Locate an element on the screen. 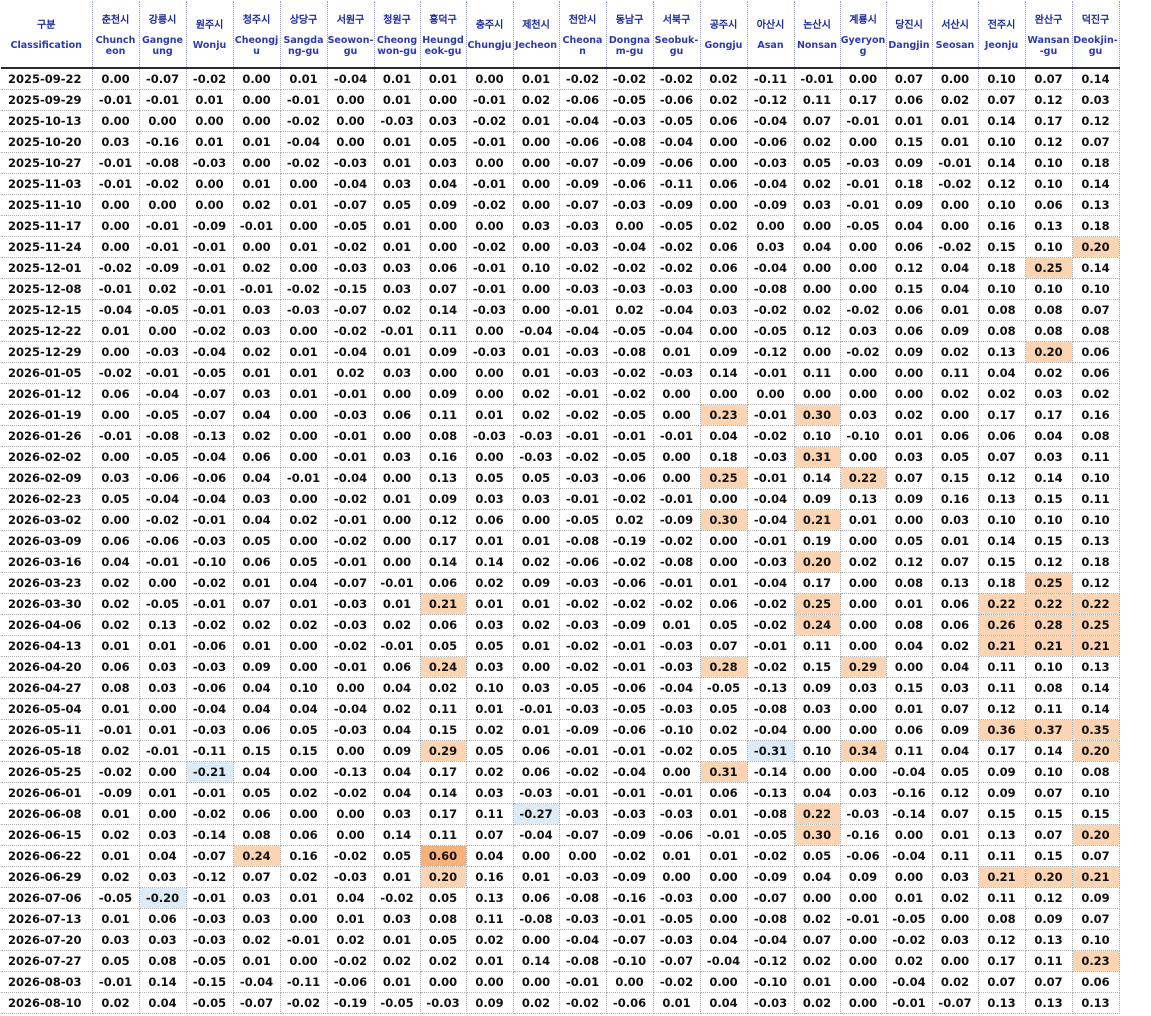  row-date: 2026-03-09 is located at coordinates (47, 541).